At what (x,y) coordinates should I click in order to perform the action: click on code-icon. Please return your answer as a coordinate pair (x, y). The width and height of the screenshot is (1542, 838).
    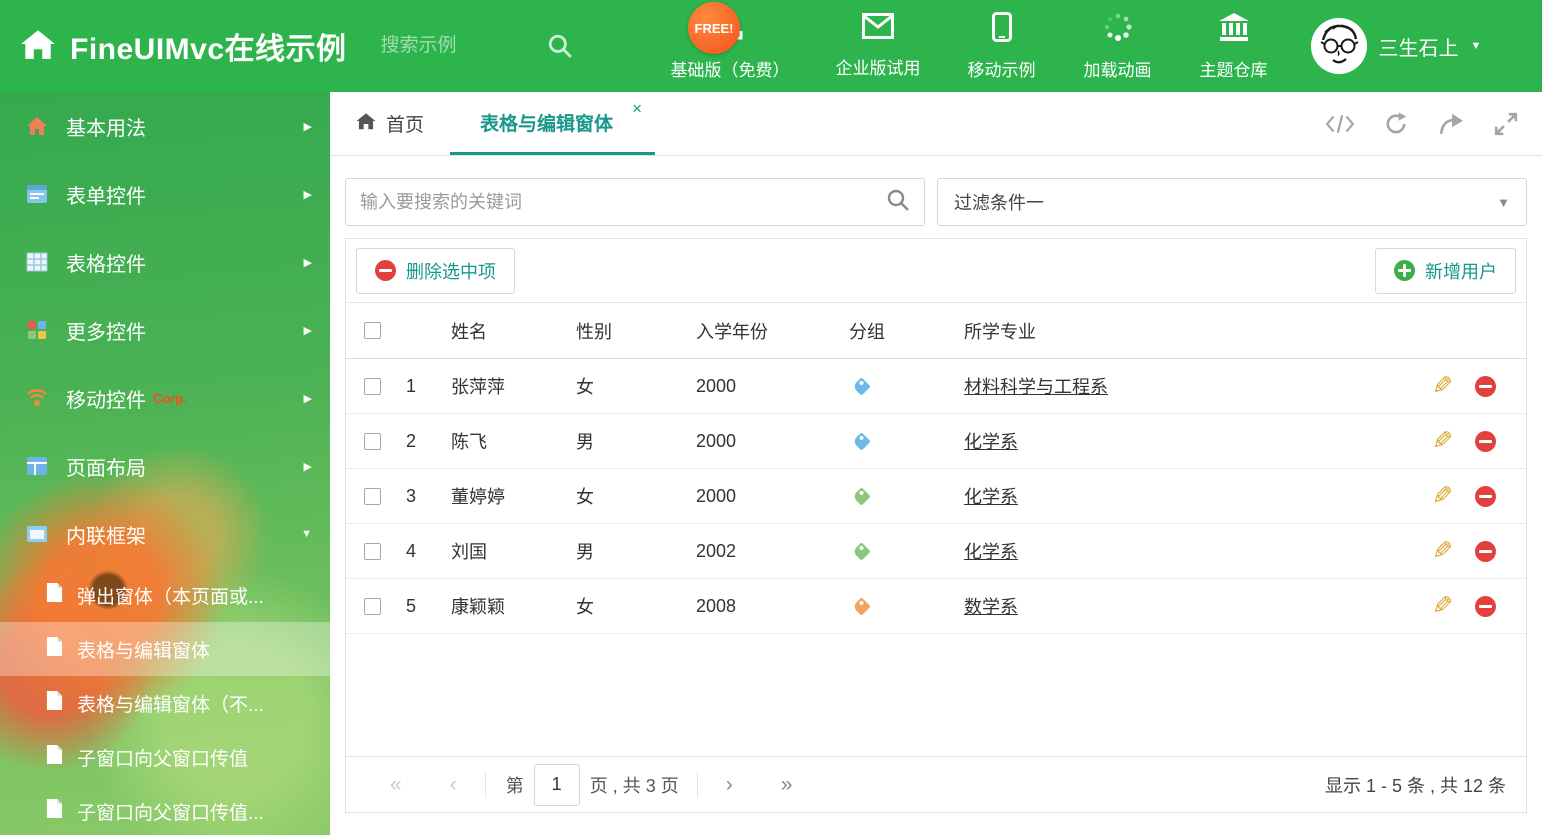
    Looking at the image, I should click on (1340, 124).